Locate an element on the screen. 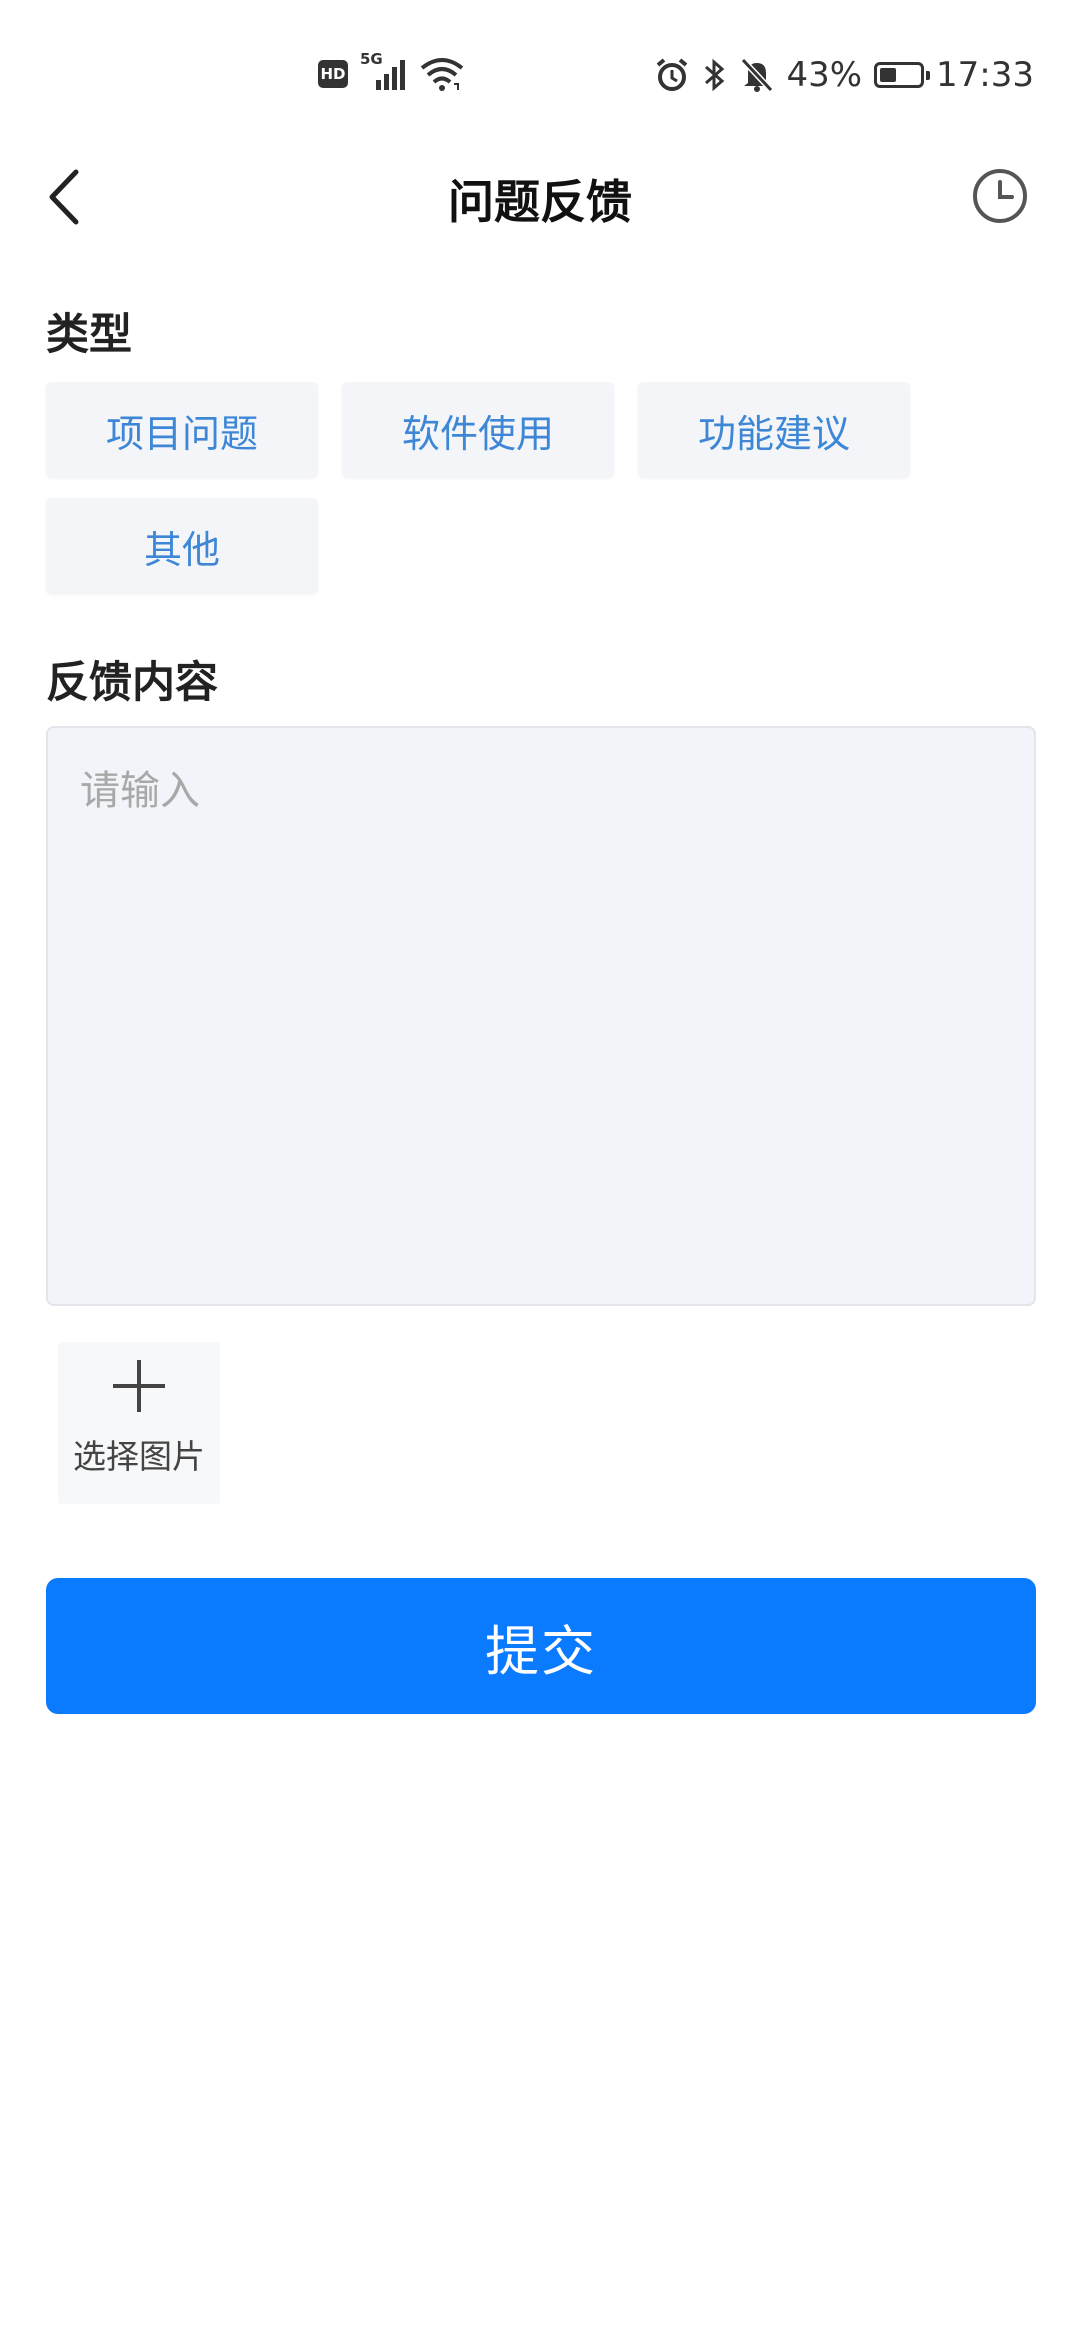 This screenshot has height=2340, width=1080. battery-level is located at coordinates (888, 75).